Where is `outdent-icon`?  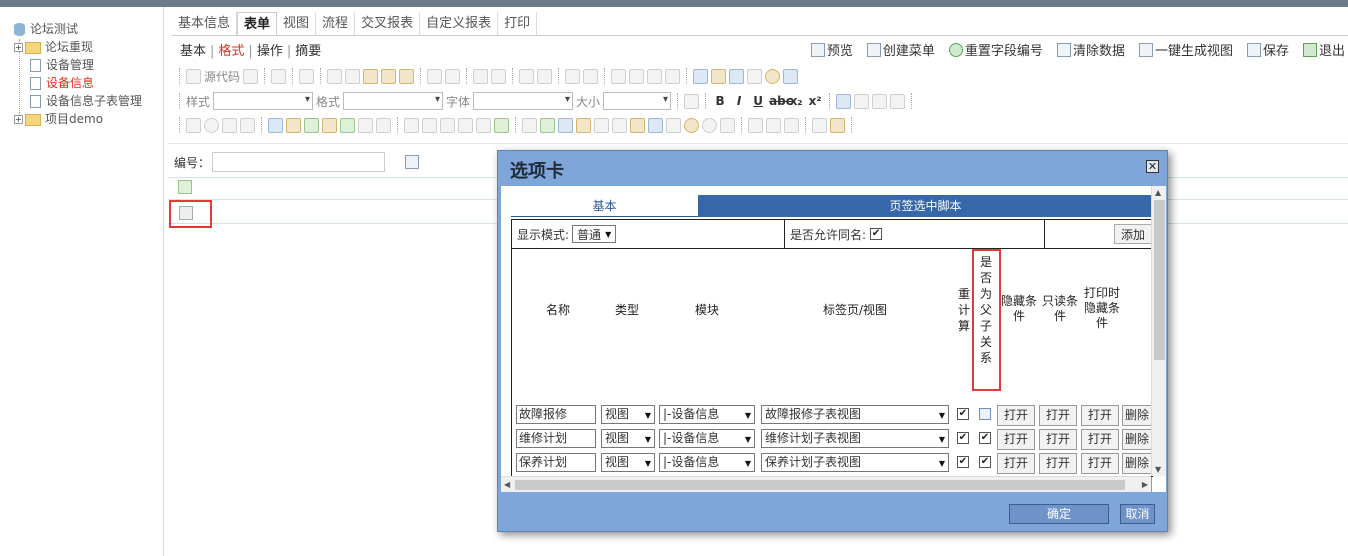 outdent-icon is located at coordinates (619, 76).